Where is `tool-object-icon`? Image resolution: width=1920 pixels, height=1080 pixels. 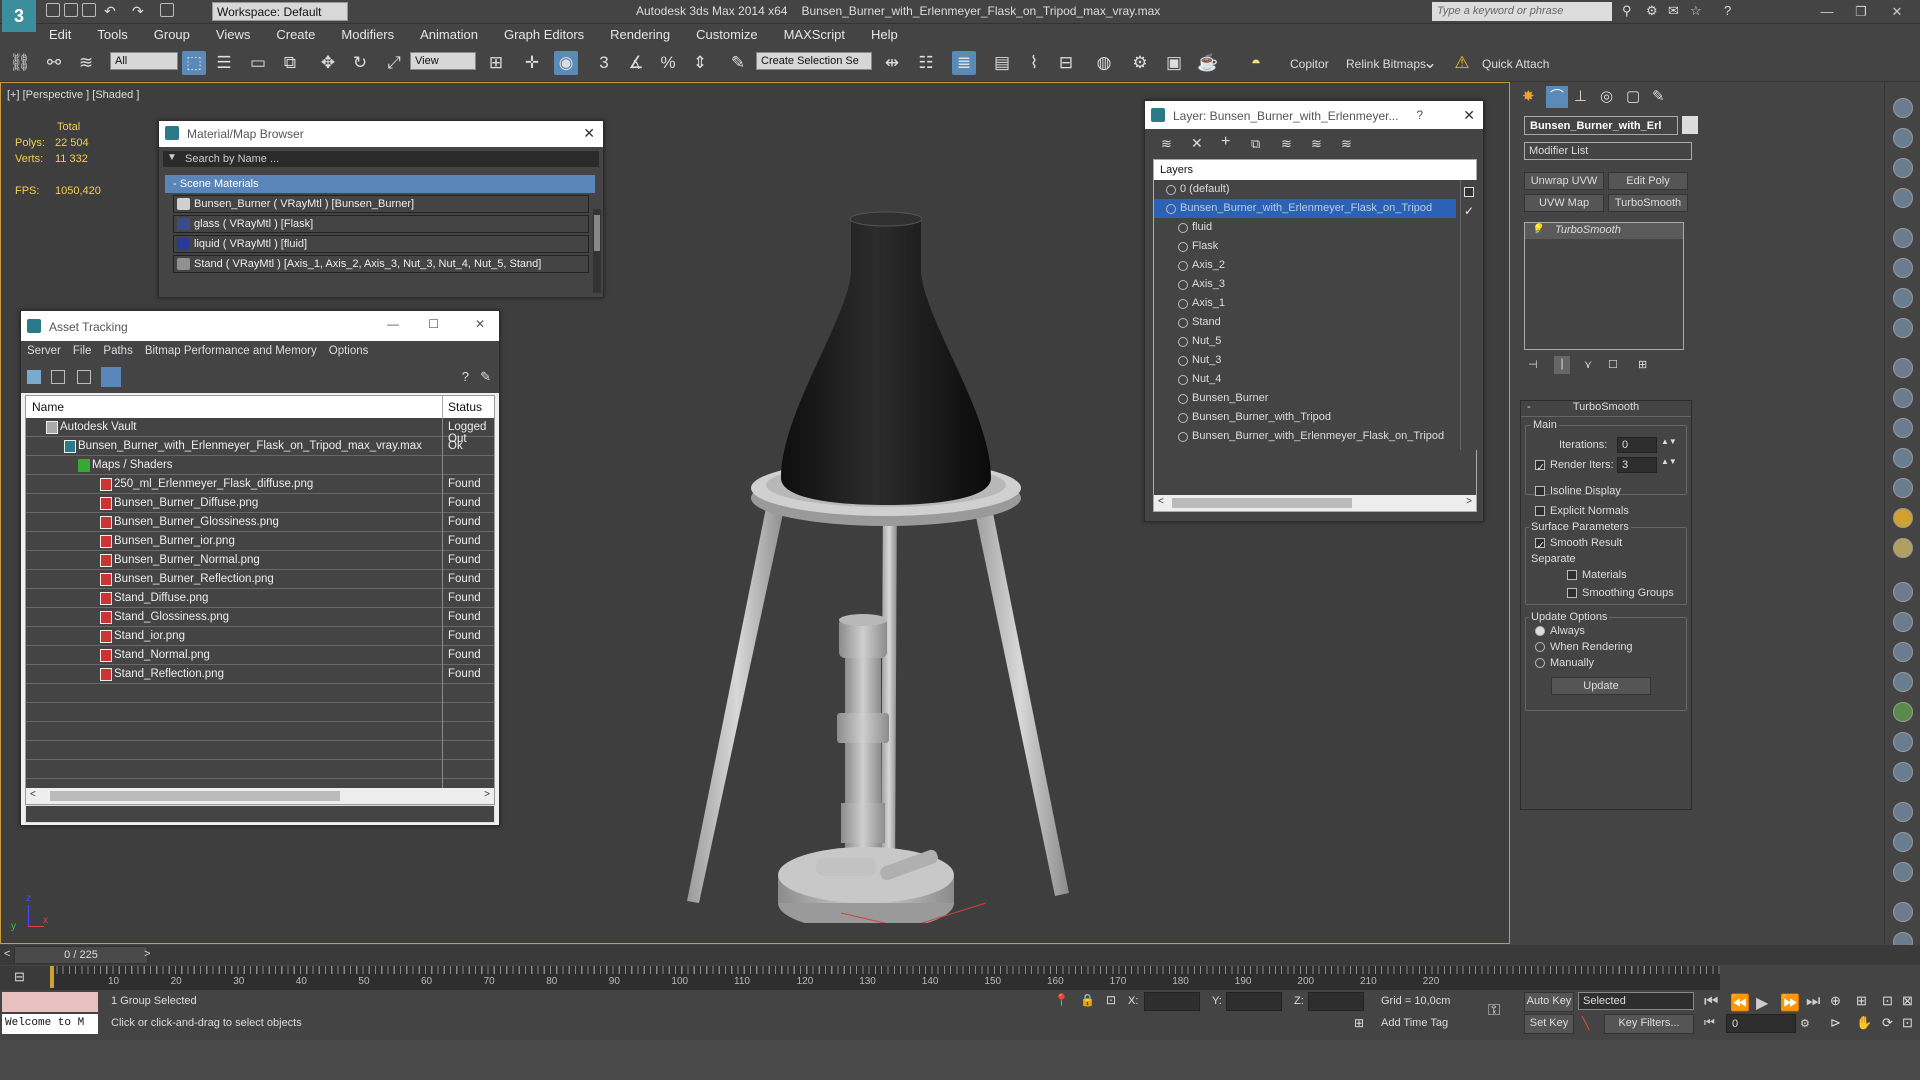 tool-object-icon is located at coordinates (1903, 772).